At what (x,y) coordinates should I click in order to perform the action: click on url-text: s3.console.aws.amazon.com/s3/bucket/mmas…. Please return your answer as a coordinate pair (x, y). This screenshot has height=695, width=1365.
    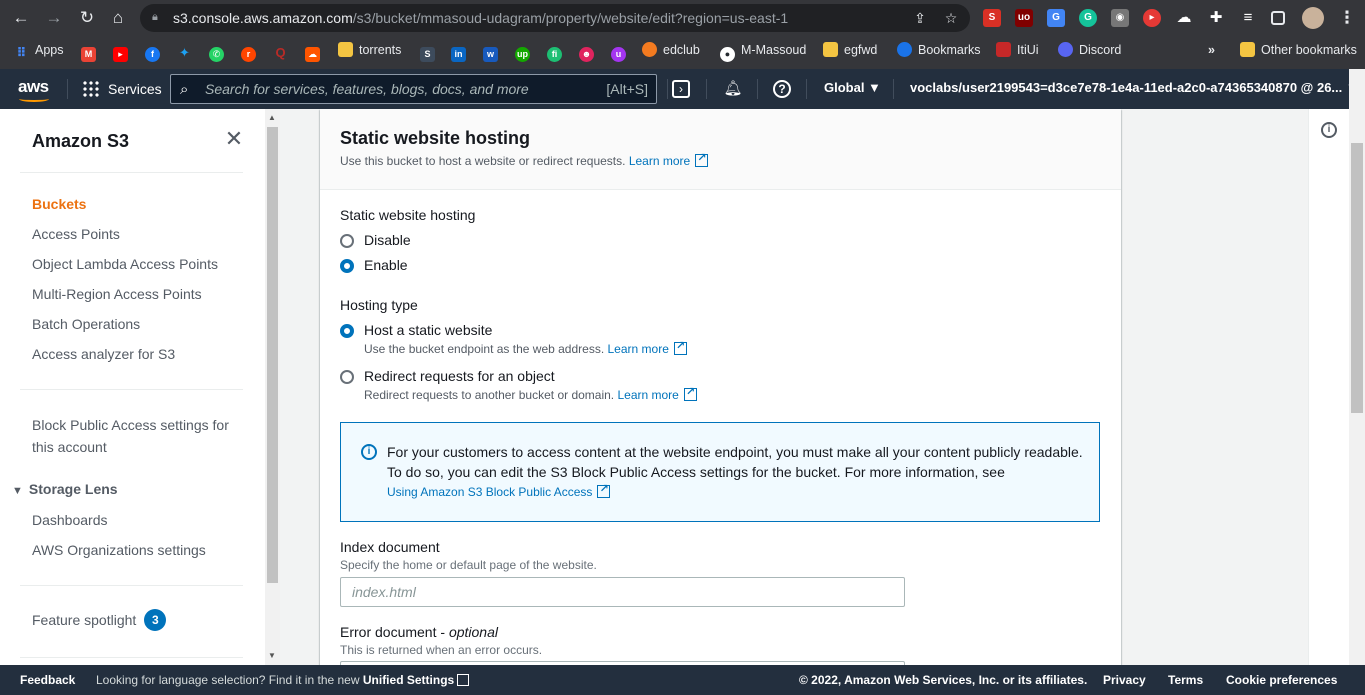
    Looking at the image, I should click on (481, 18).